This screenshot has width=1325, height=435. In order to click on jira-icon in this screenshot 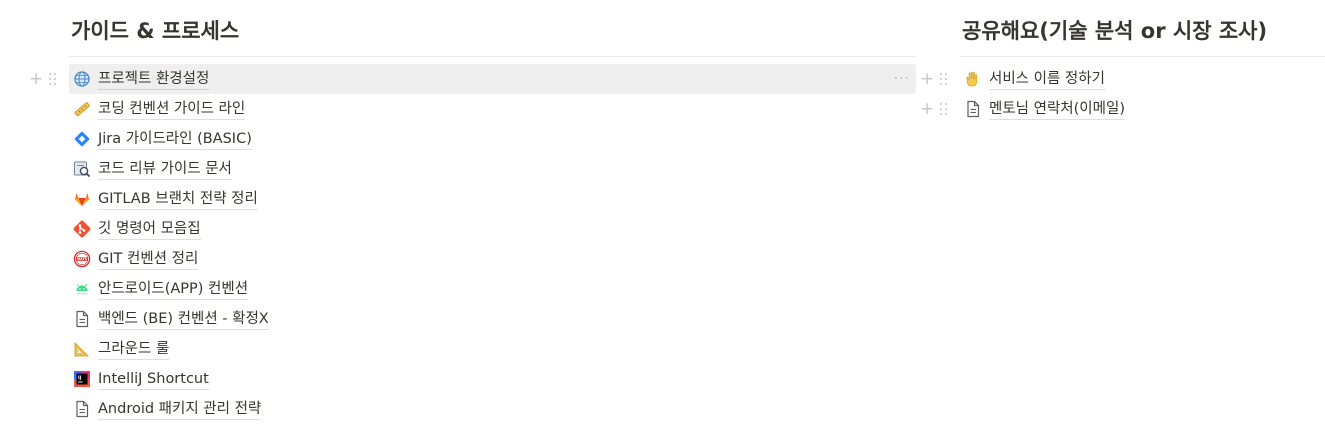, I will do `click(82, 139)`.